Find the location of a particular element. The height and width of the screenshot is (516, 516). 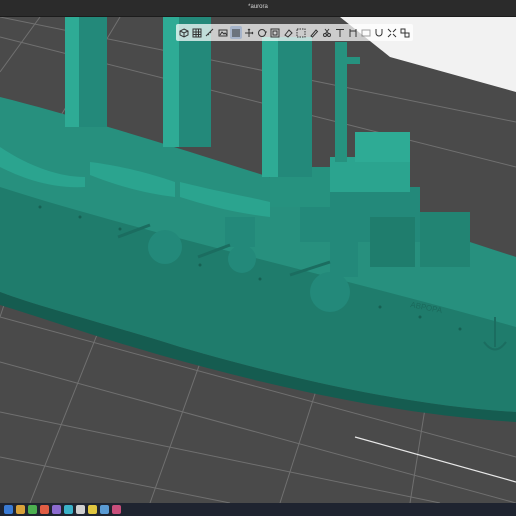

magnet-tool-button is located at coordinates (379, 32).